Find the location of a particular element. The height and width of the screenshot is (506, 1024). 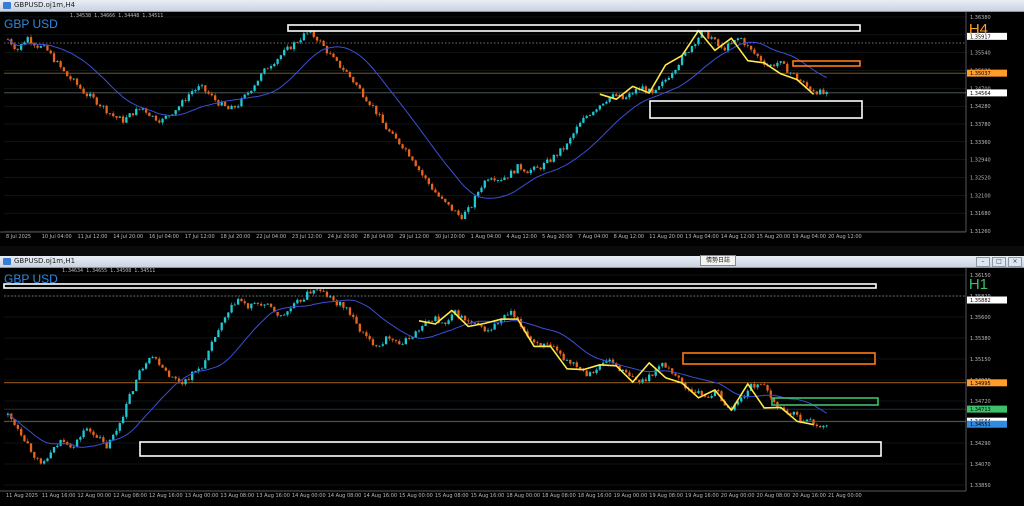

y-tick-label: 1.33850 is located at coordinates (980, 486).